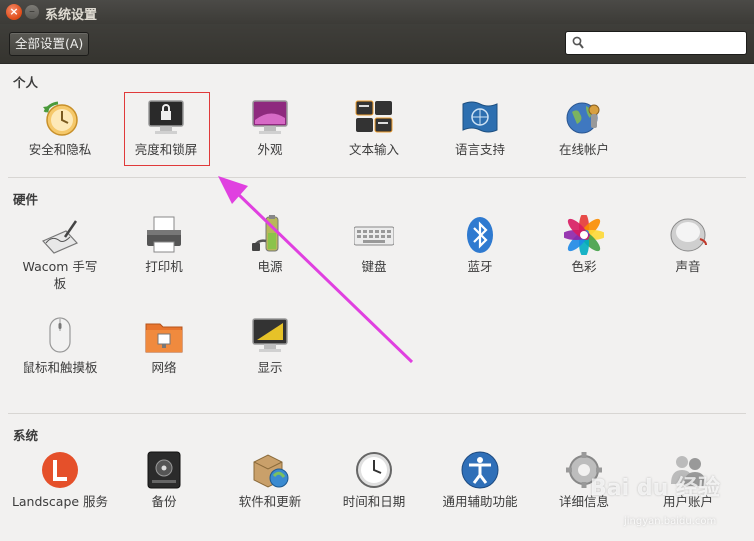 The width and height of the screenshot is (754, 541). I want to click on item-label: Landscape 服务, so click(60, 501).